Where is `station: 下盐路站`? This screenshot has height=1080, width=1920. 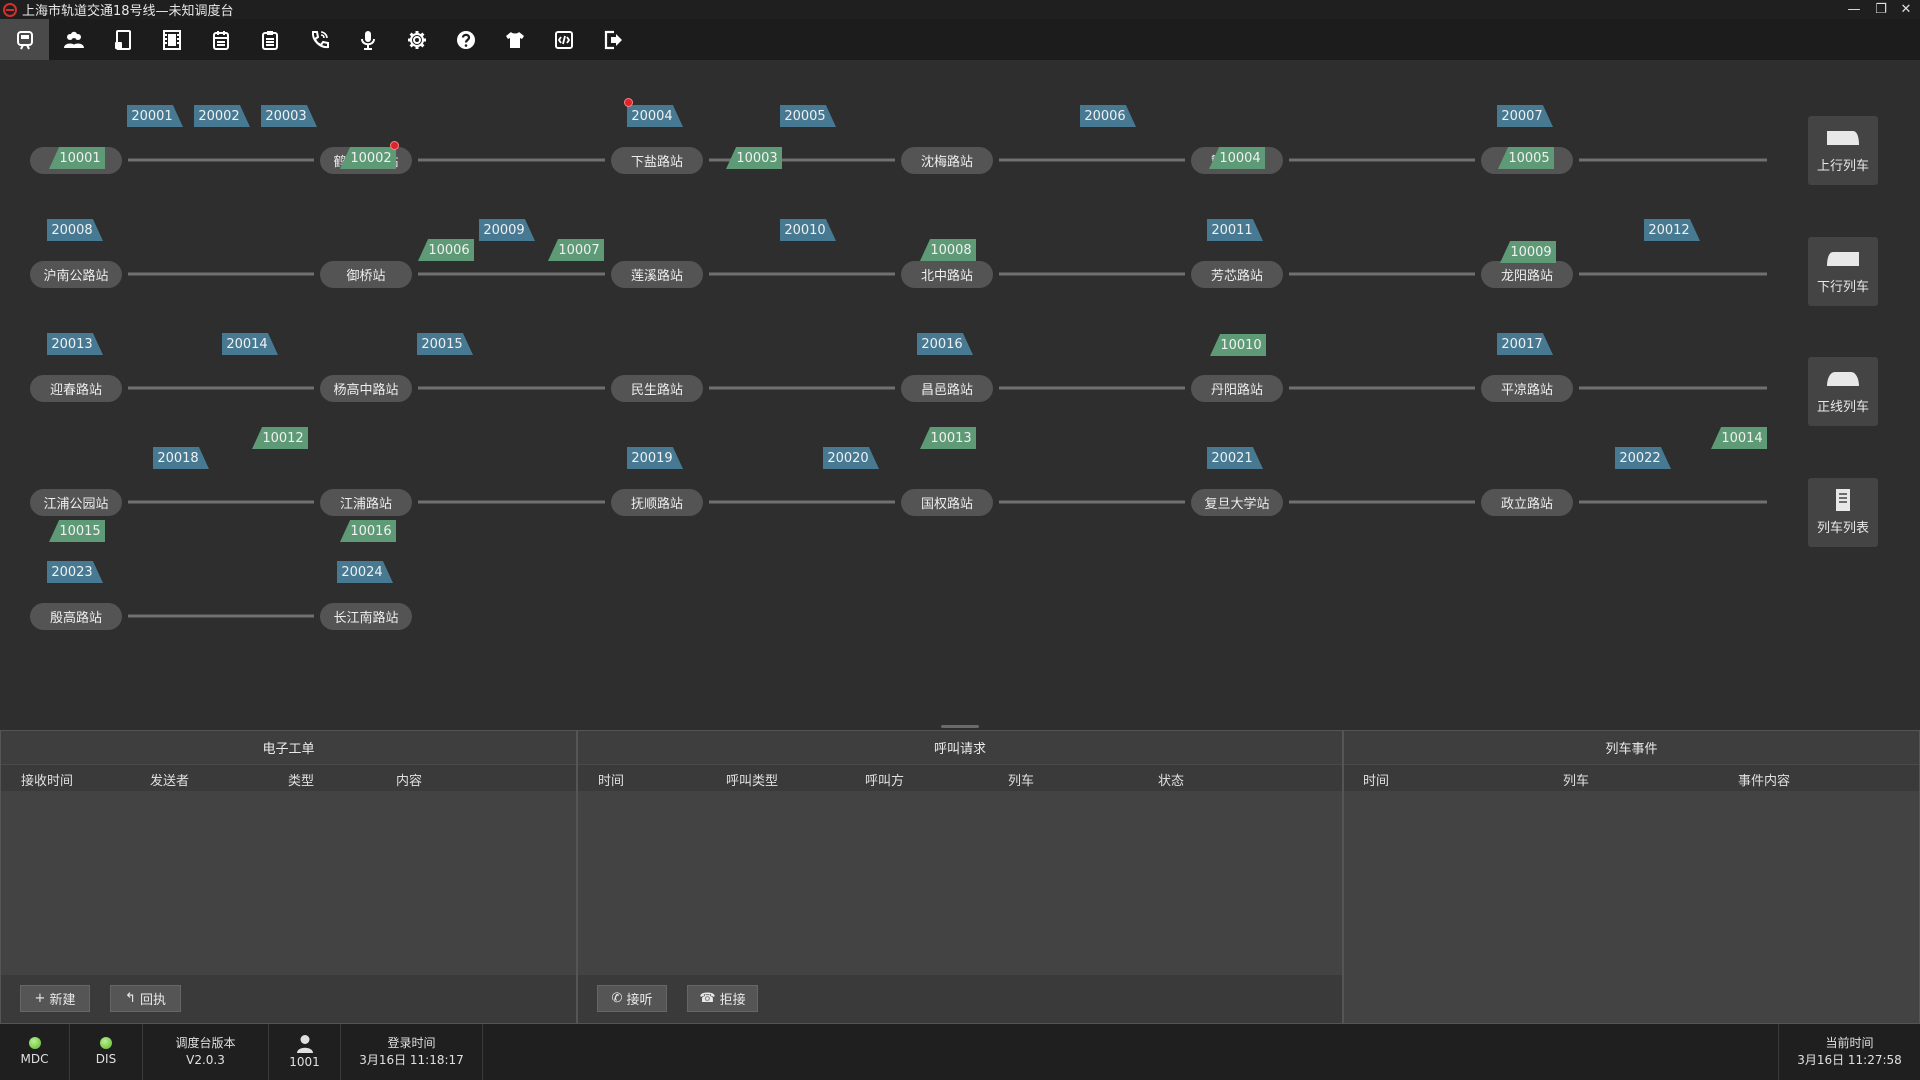
station: 下盐路站 is located at coordinates (657, 160).